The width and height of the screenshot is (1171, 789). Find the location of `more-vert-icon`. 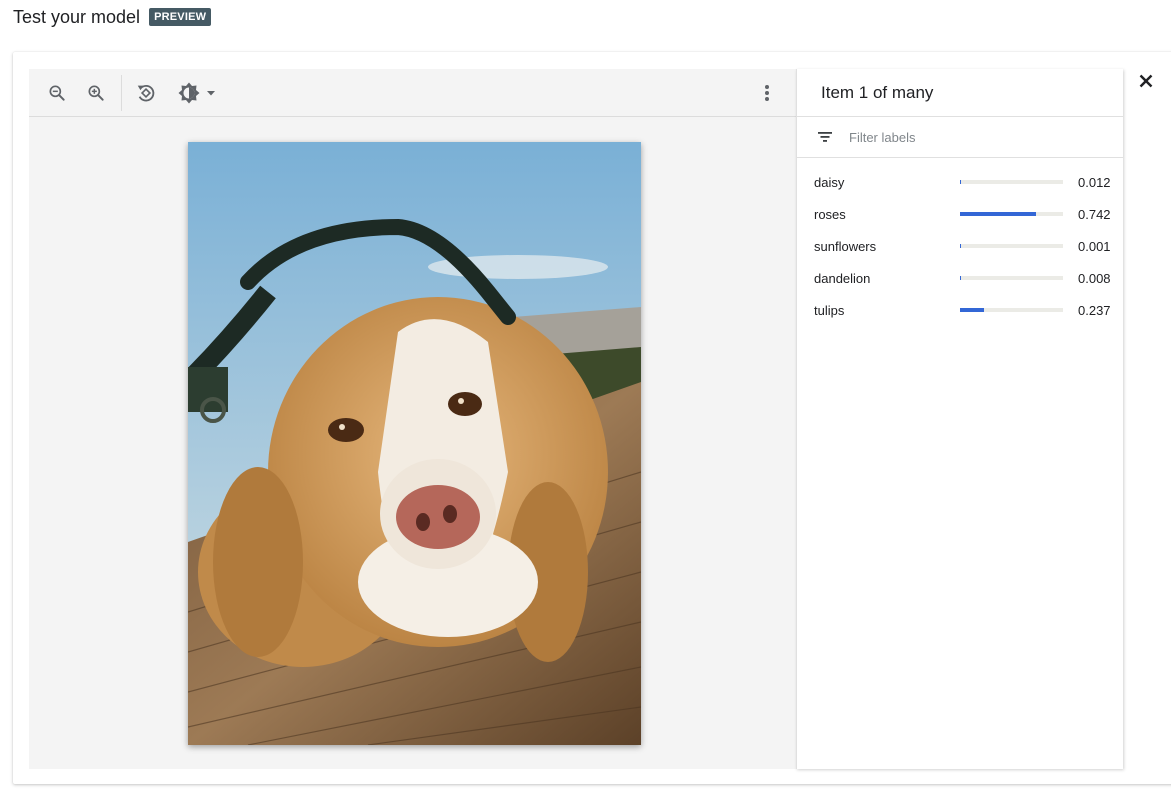

more-vert-icon is located at coordinates (767, 93).